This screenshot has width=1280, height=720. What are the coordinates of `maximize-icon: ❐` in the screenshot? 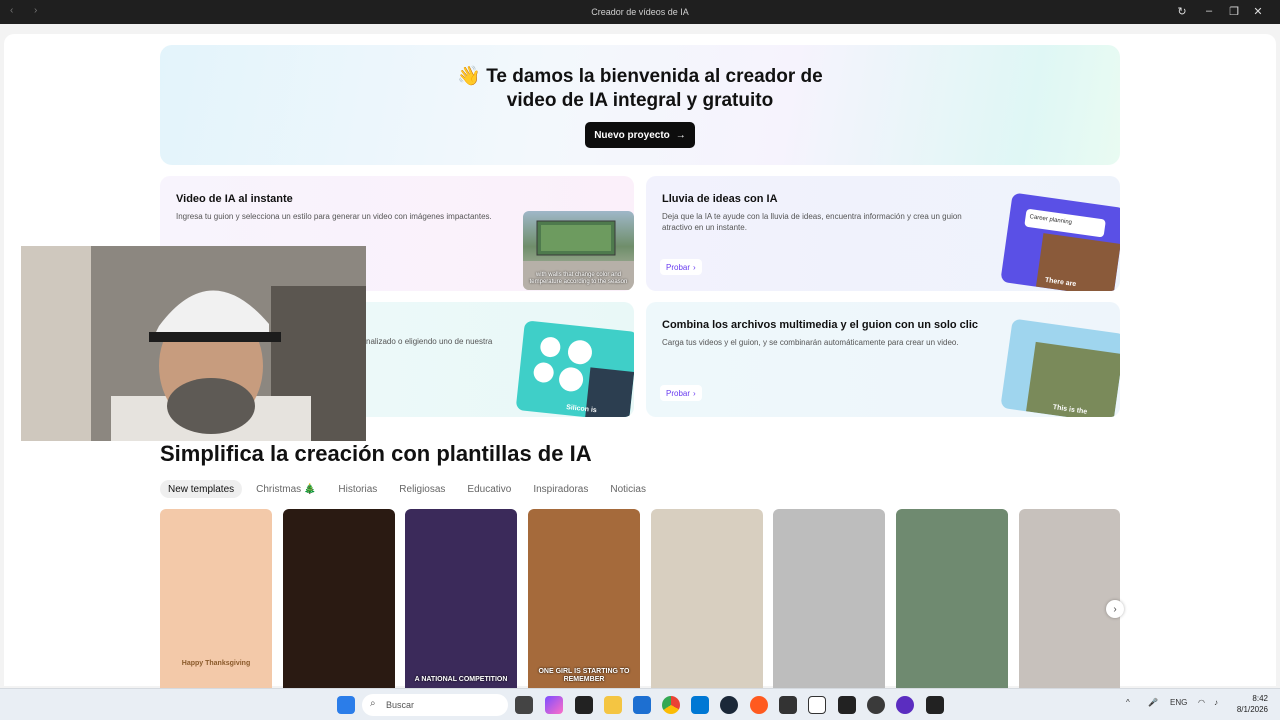 It's located at (1234, 11).